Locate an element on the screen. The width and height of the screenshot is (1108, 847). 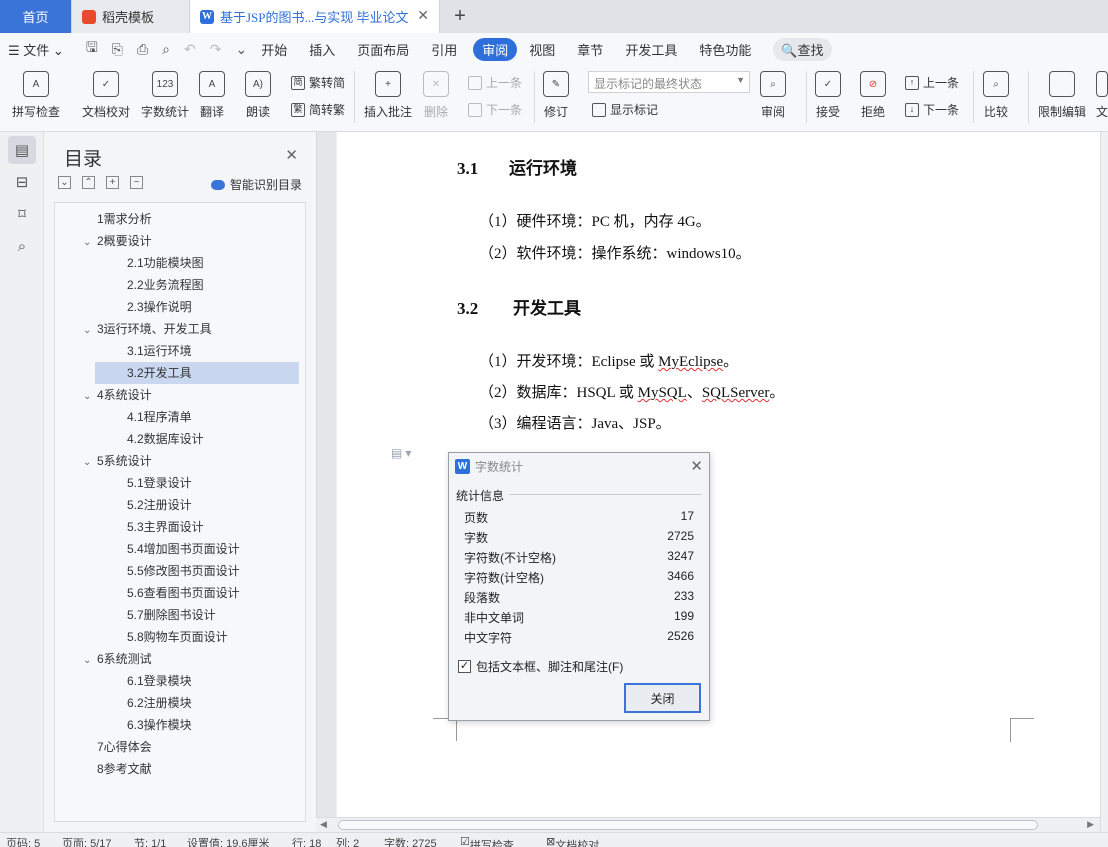
show-markup-button: 显示标记 is located at coordinates (625, 109).